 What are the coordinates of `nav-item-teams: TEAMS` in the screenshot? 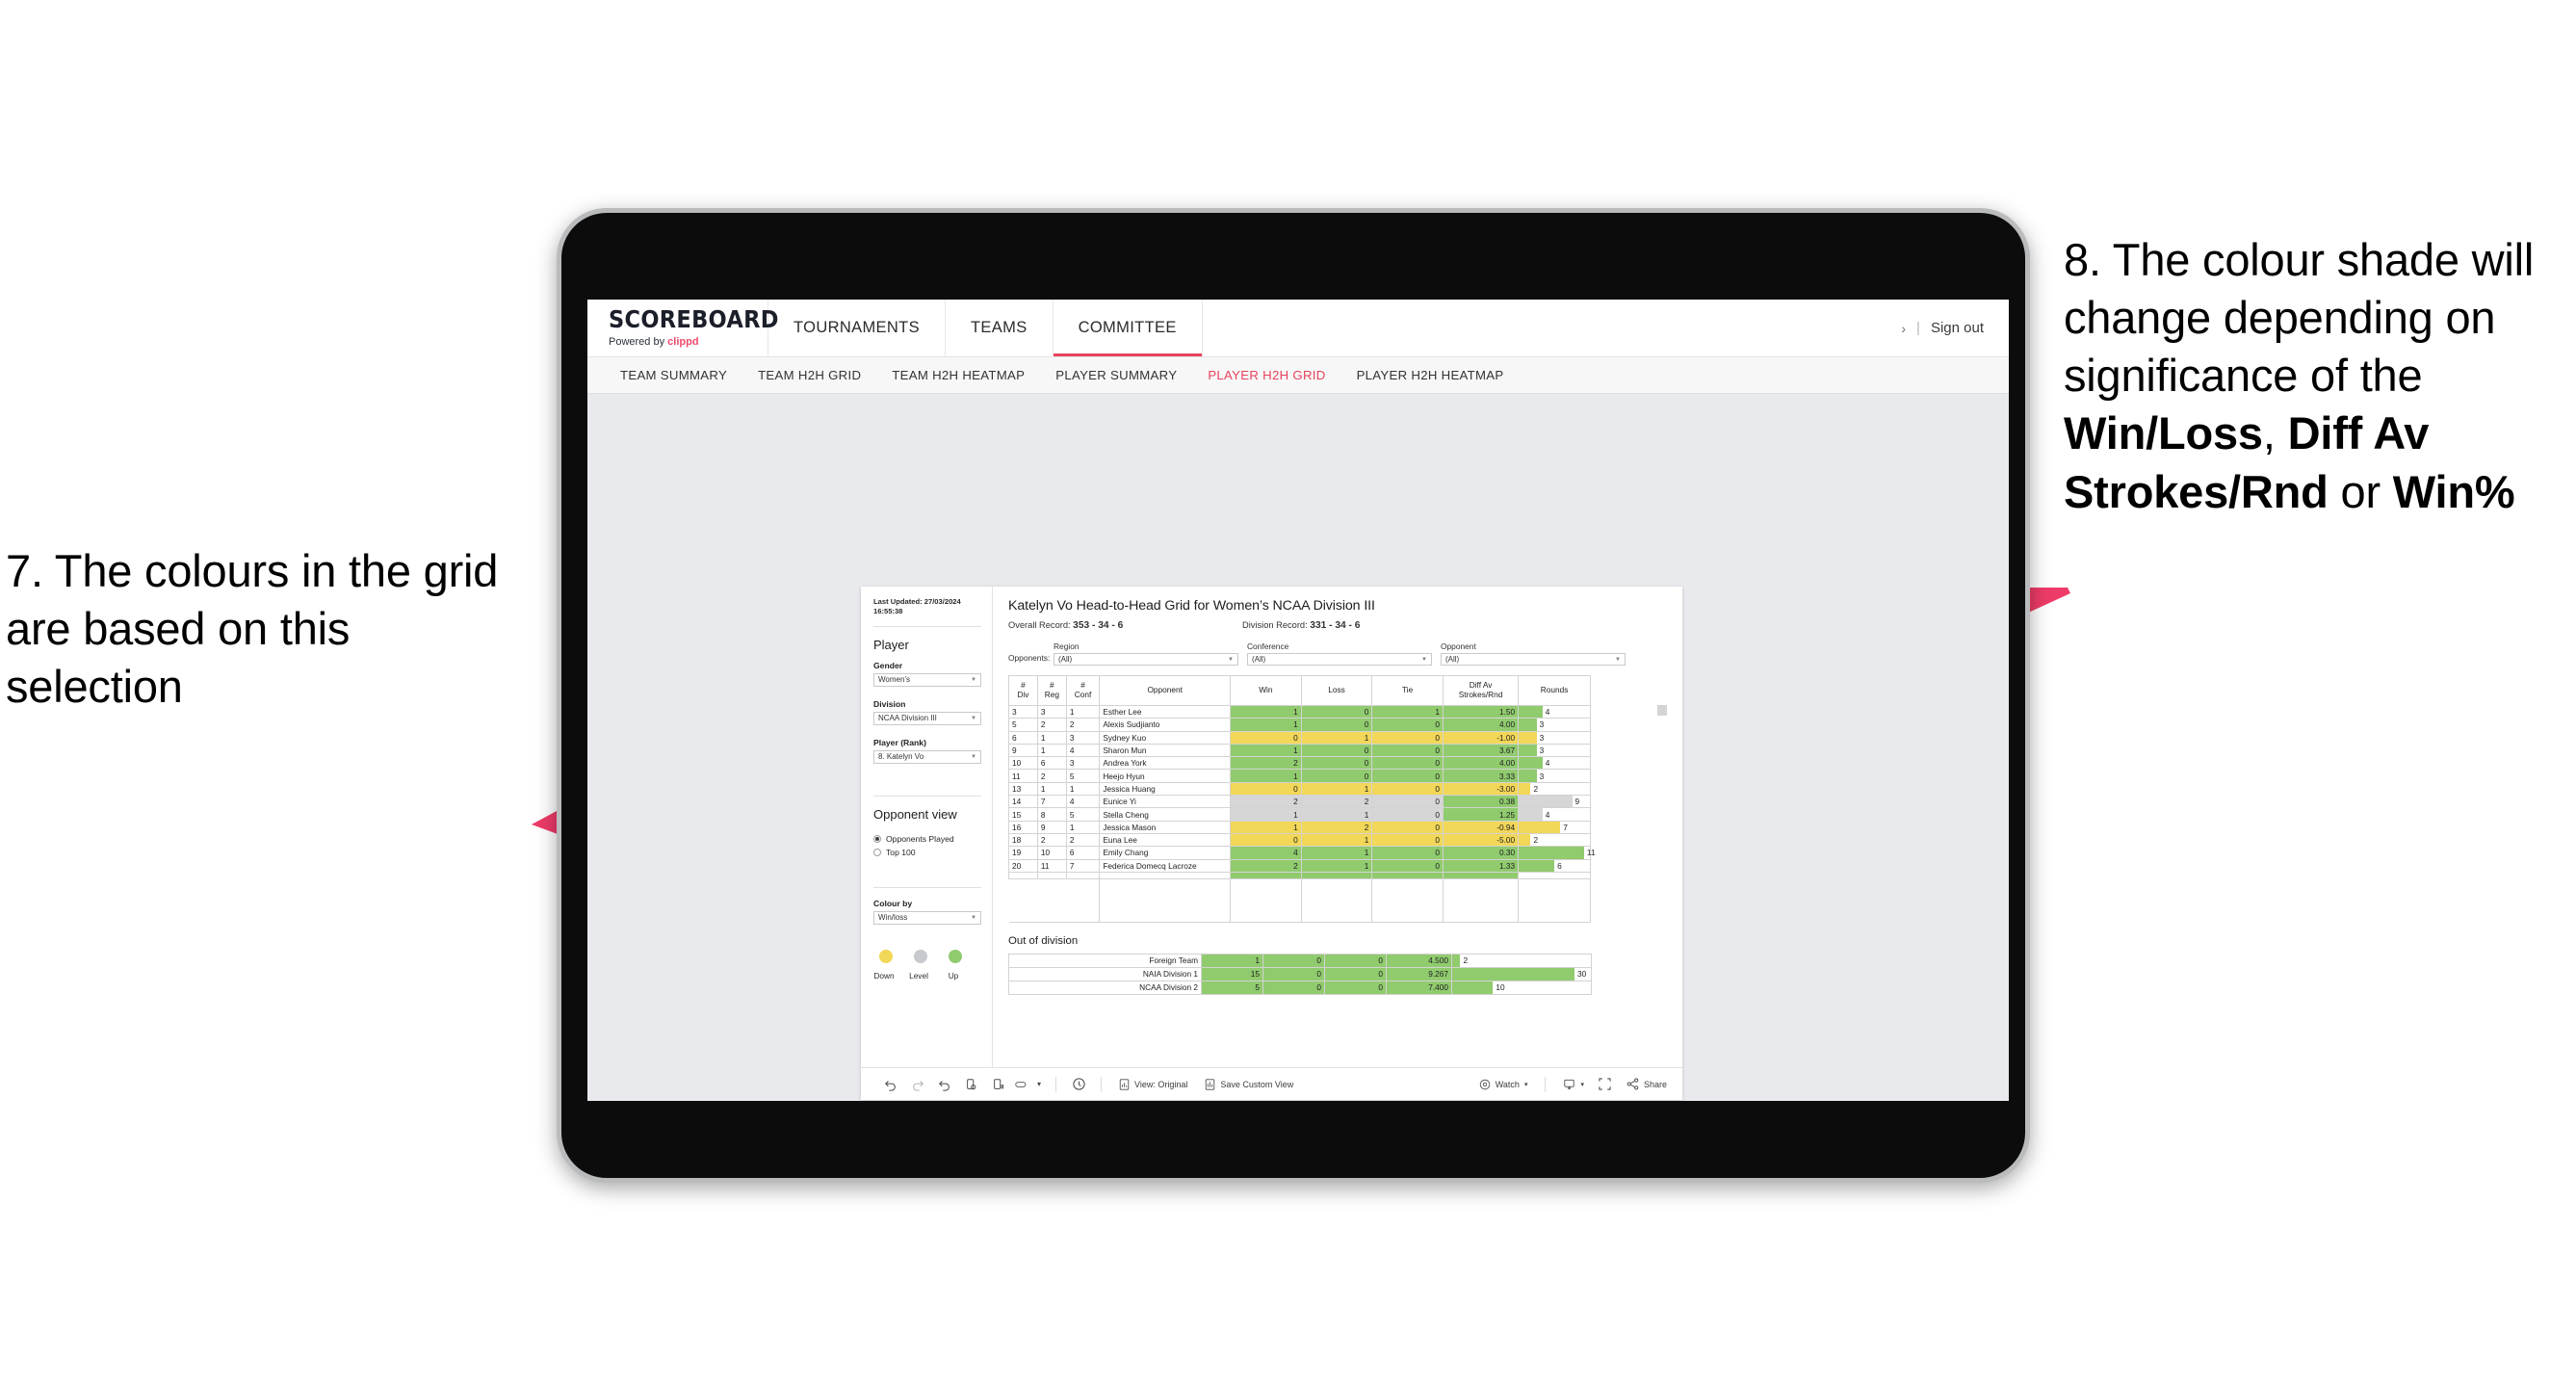 It's located at (1000, 328).